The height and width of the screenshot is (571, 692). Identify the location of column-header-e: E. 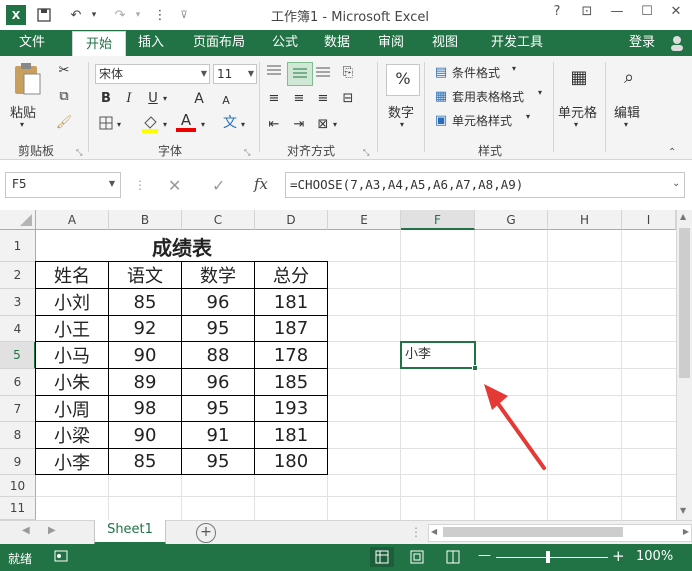
(364, 220).